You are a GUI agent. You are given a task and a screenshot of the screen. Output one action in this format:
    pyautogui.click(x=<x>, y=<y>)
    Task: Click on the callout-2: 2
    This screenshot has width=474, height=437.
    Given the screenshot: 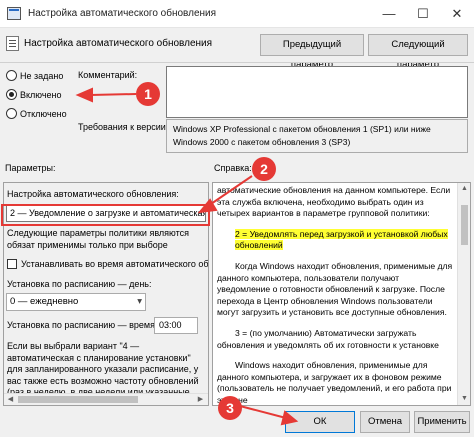 What is the action you would take?
    pyautogui.click(x=264, y=169)
    